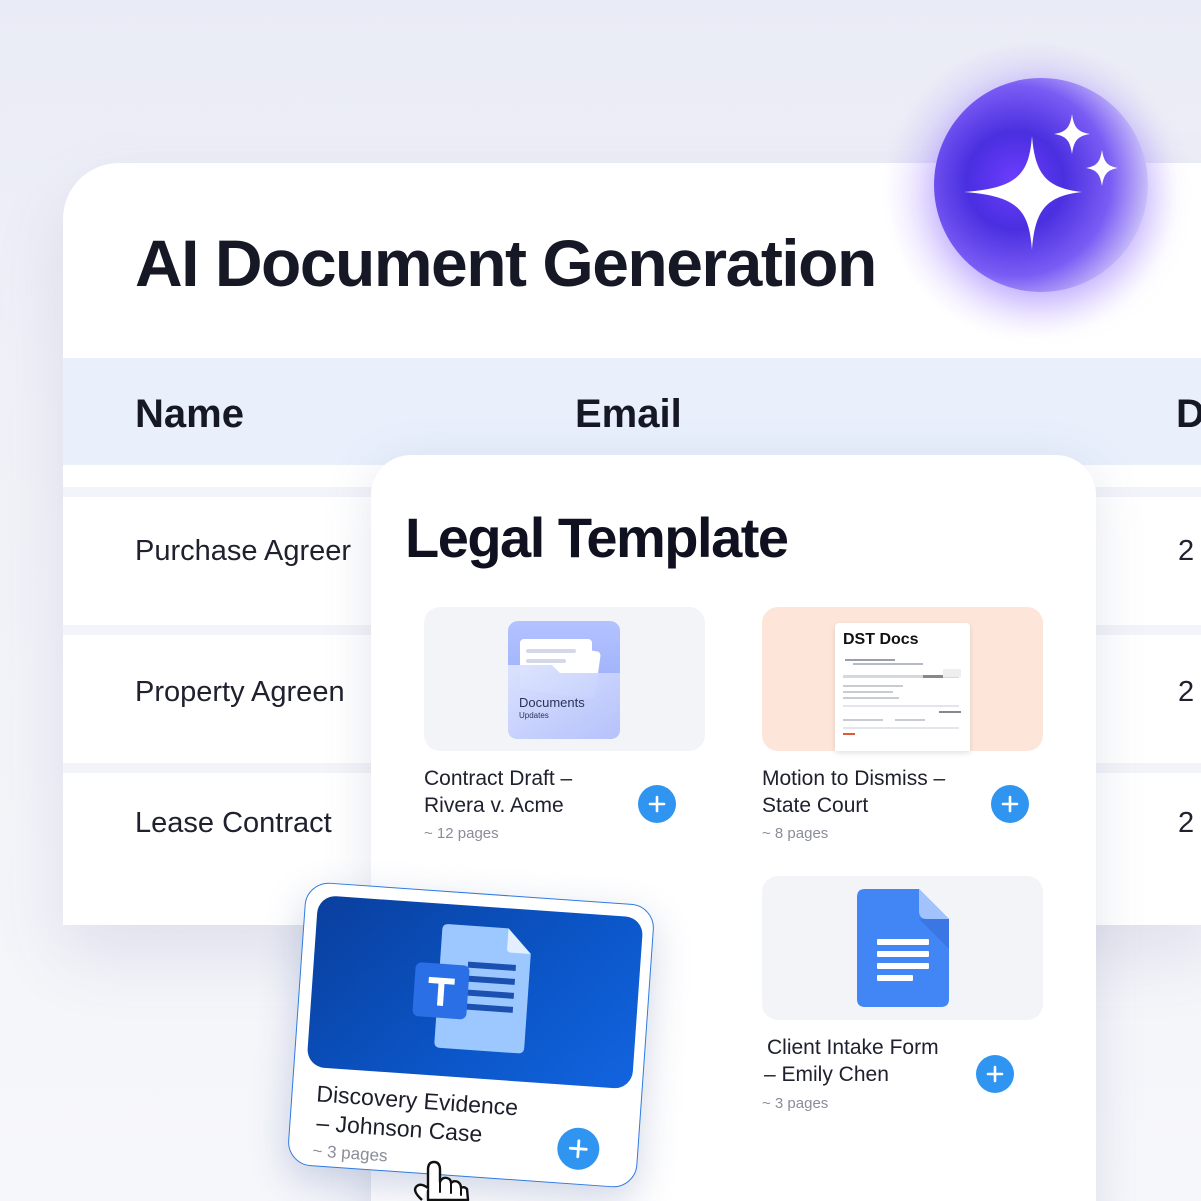  What do you see at coordinates (534, 715) in the screenshot?
I see `folder-sublabel: Updates` at bounding box center [534, 715].